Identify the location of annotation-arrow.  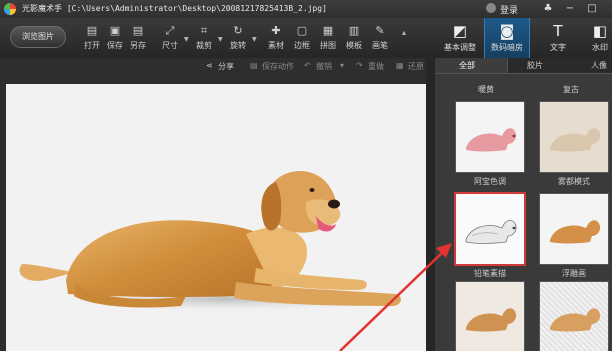
(395, 297).